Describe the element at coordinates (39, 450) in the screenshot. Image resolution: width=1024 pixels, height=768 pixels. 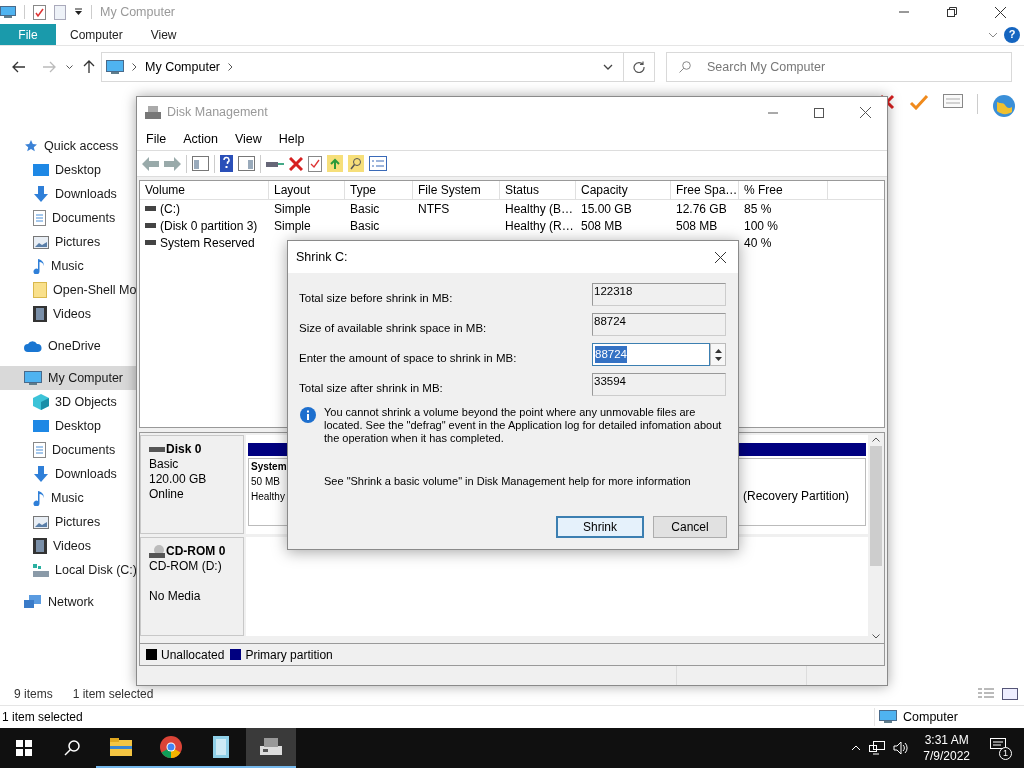
I see `document-icon` at that location.